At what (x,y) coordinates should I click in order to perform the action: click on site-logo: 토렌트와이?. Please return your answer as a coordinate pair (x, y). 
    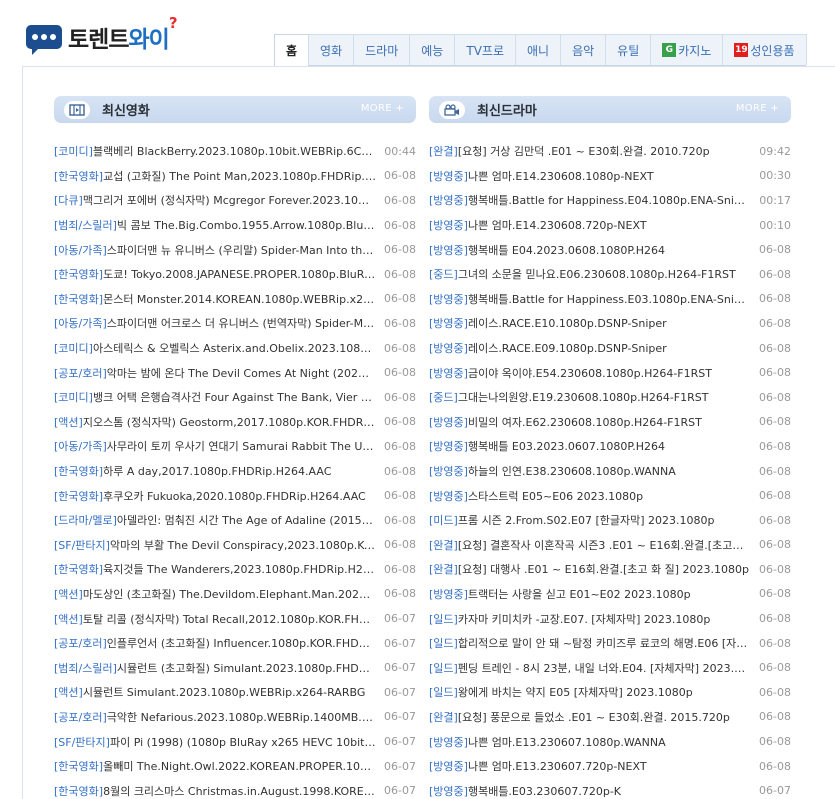
    Looking at the image, I should click on (101, 34).